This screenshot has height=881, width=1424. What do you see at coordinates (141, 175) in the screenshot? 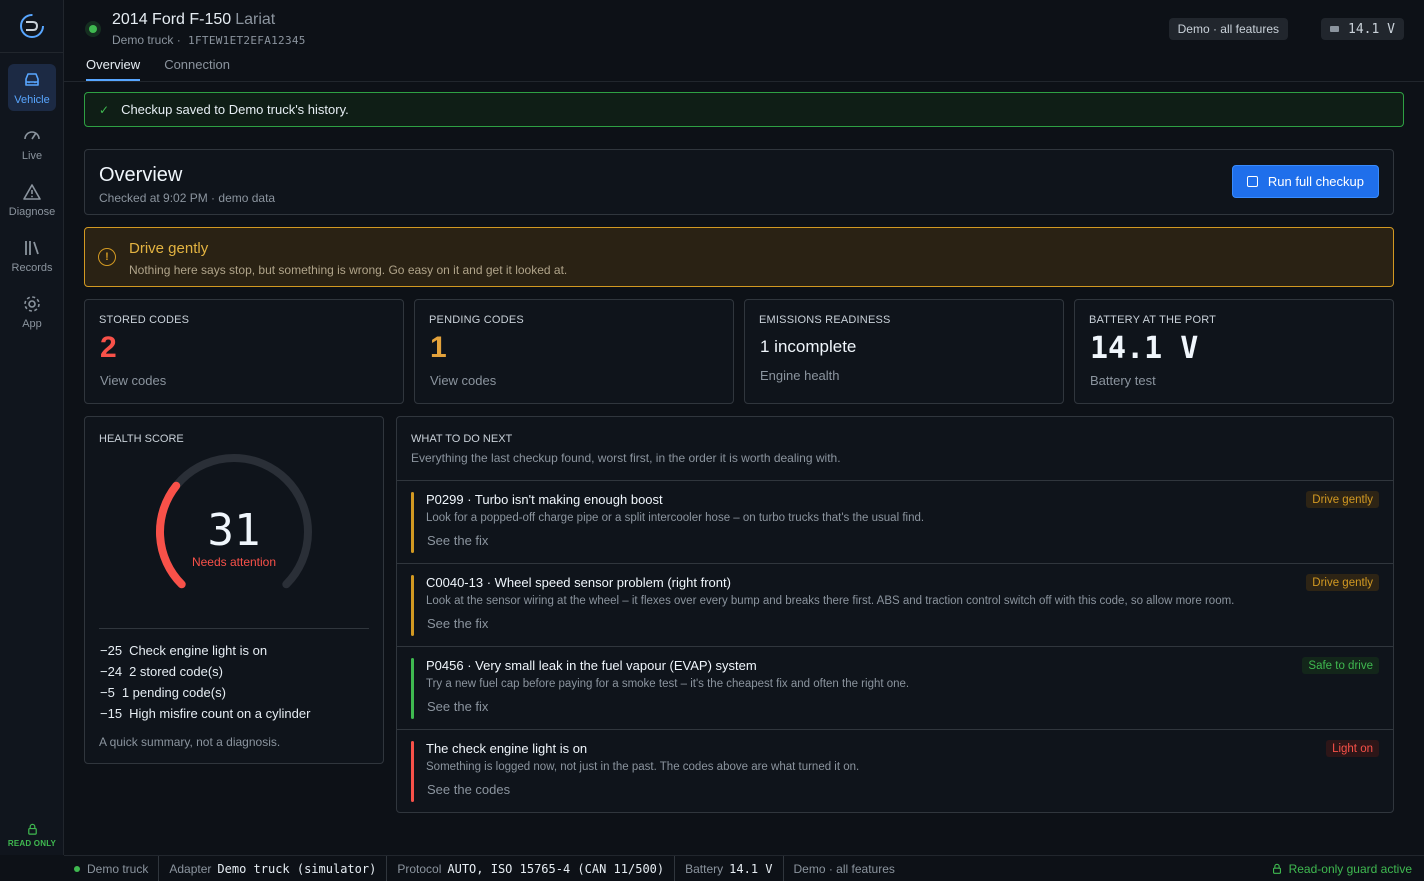
I see `page-title: Overview` at bounding box center [141, 175].